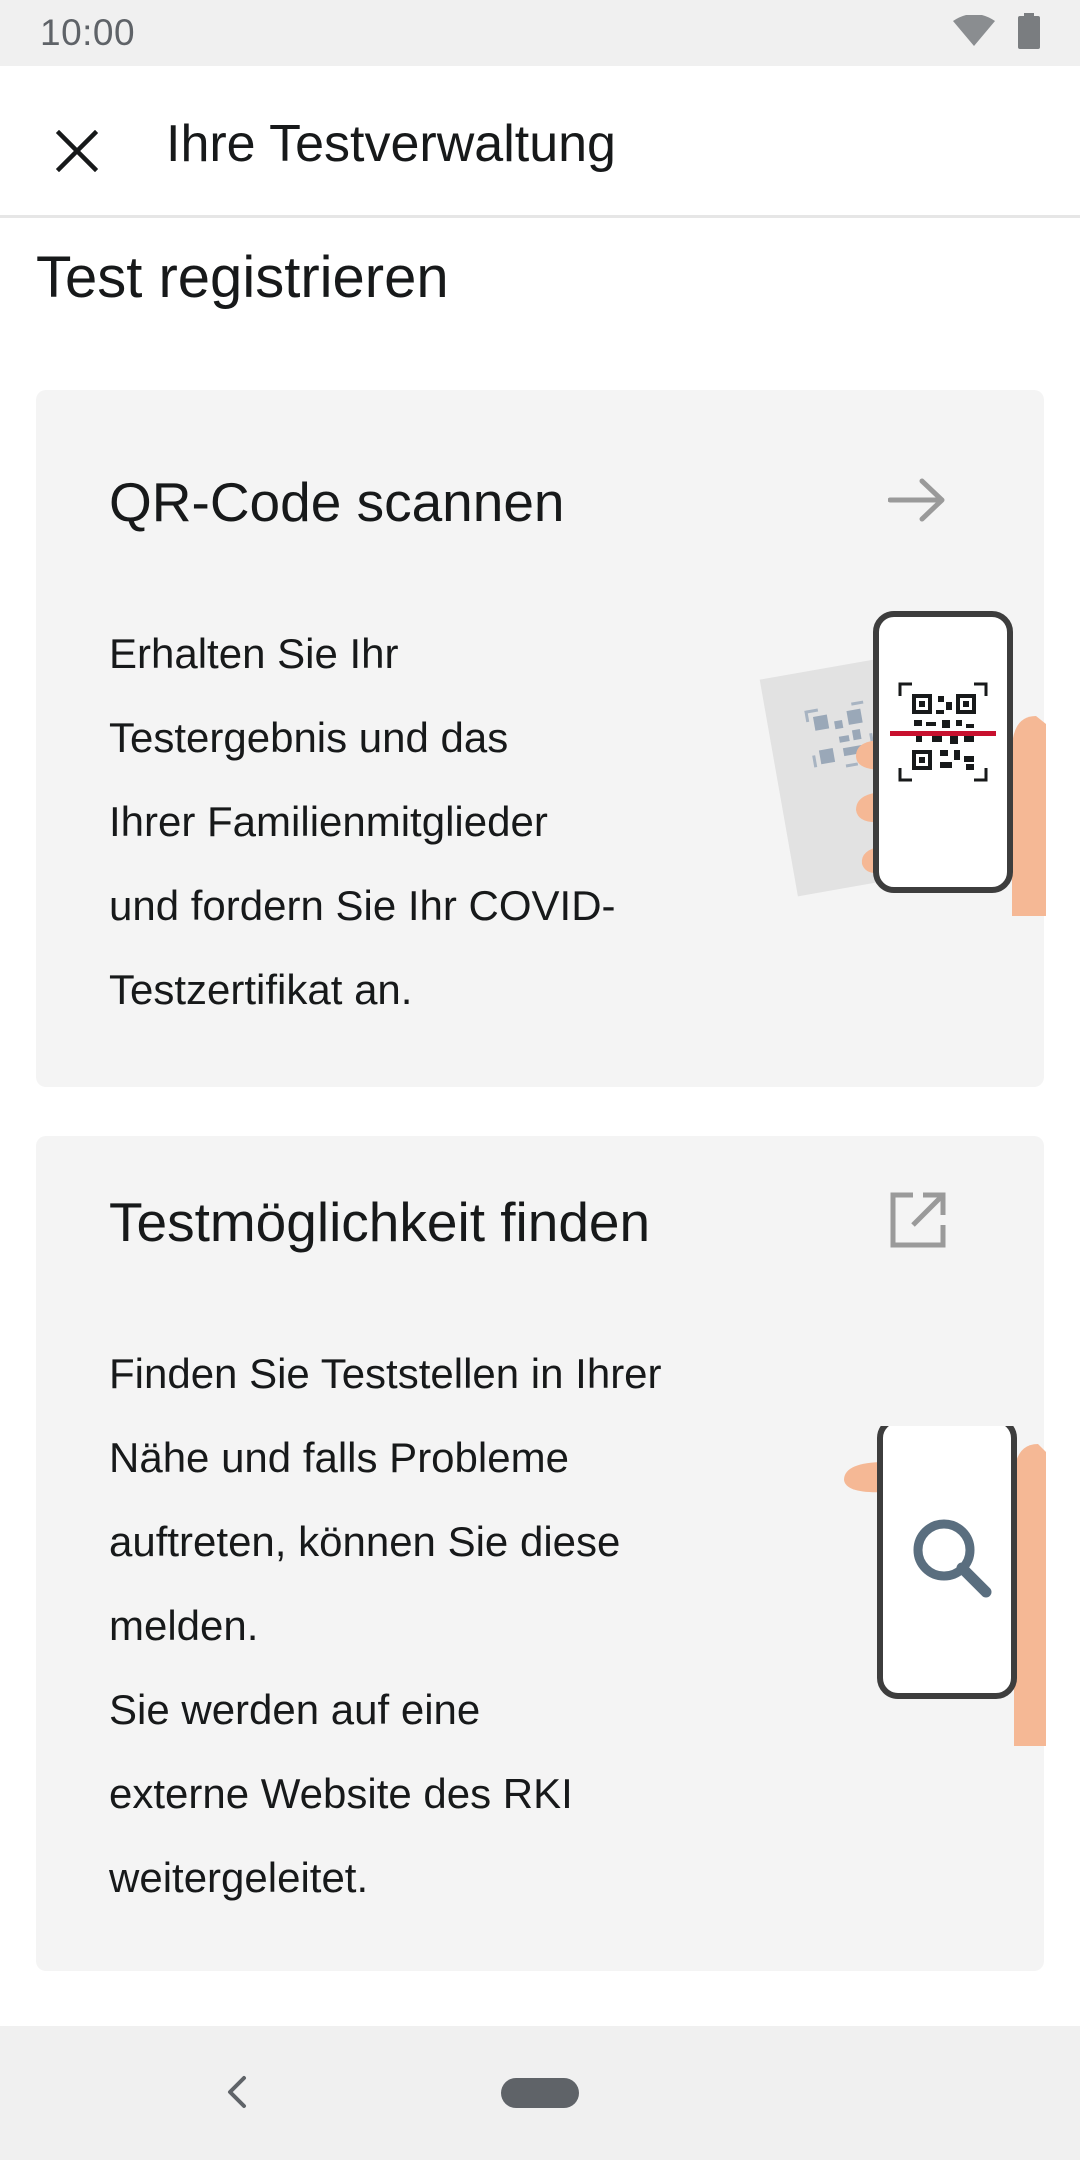 The height and width of the screenshot is (2160, 1080). What do you see at coordinates (242, 277) in the screenshot?
I see `section-title: Test registrieren` at bounding box center [242, 277].